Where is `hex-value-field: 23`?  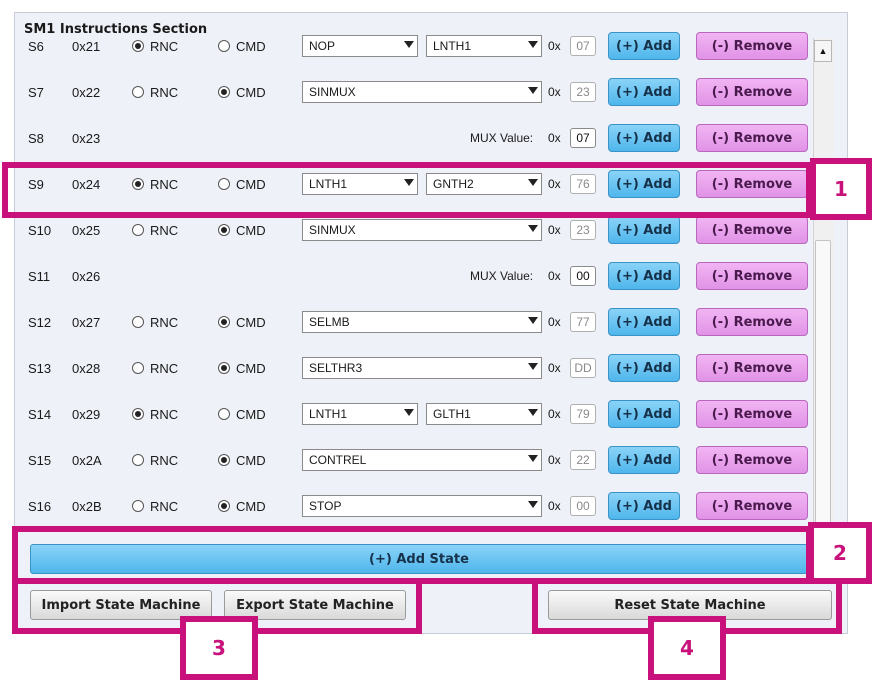 hex-value-field: 23 is located at coordinates (583, 230).